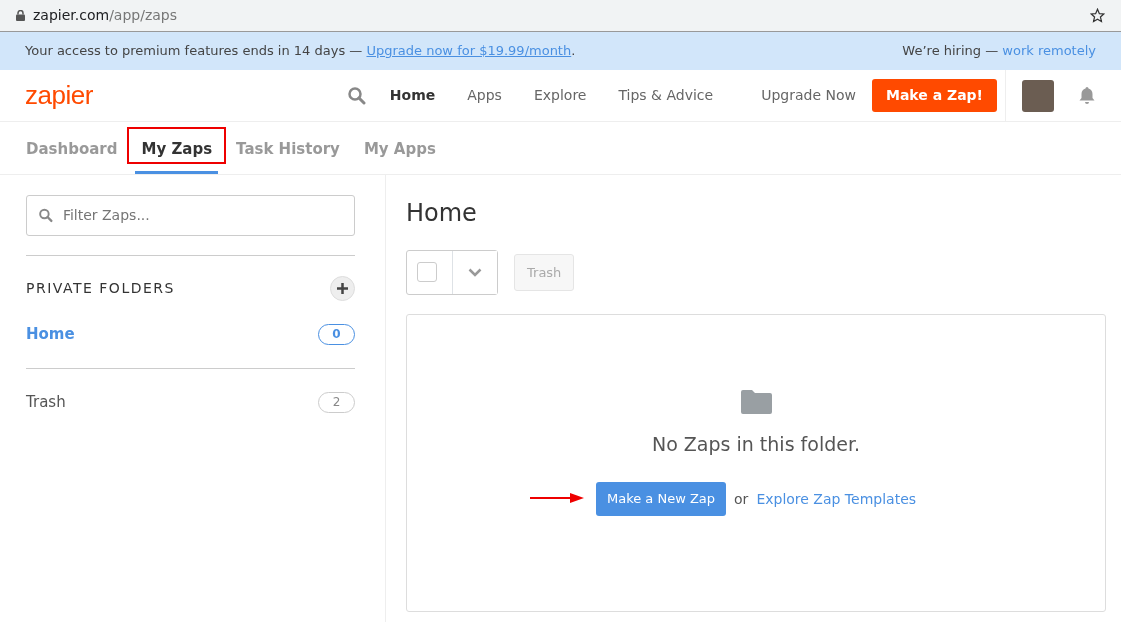  I want to click on trial-notice: Your access to premium features ends in 14 days — Upgrade now for $19.99/month., so click(300, 51).